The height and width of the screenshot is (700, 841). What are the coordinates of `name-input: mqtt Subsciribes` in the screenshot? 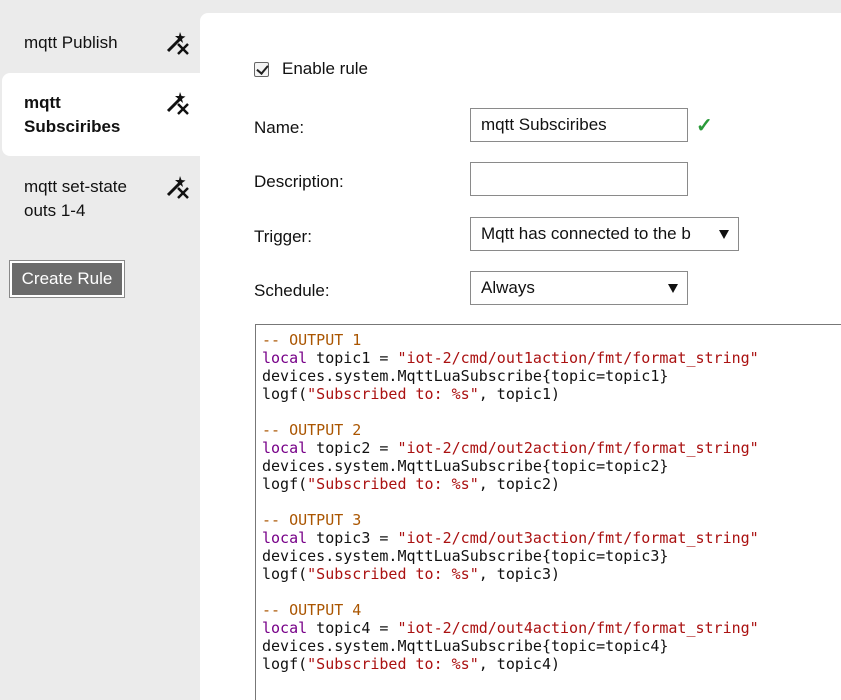 It's located at (579, 125).